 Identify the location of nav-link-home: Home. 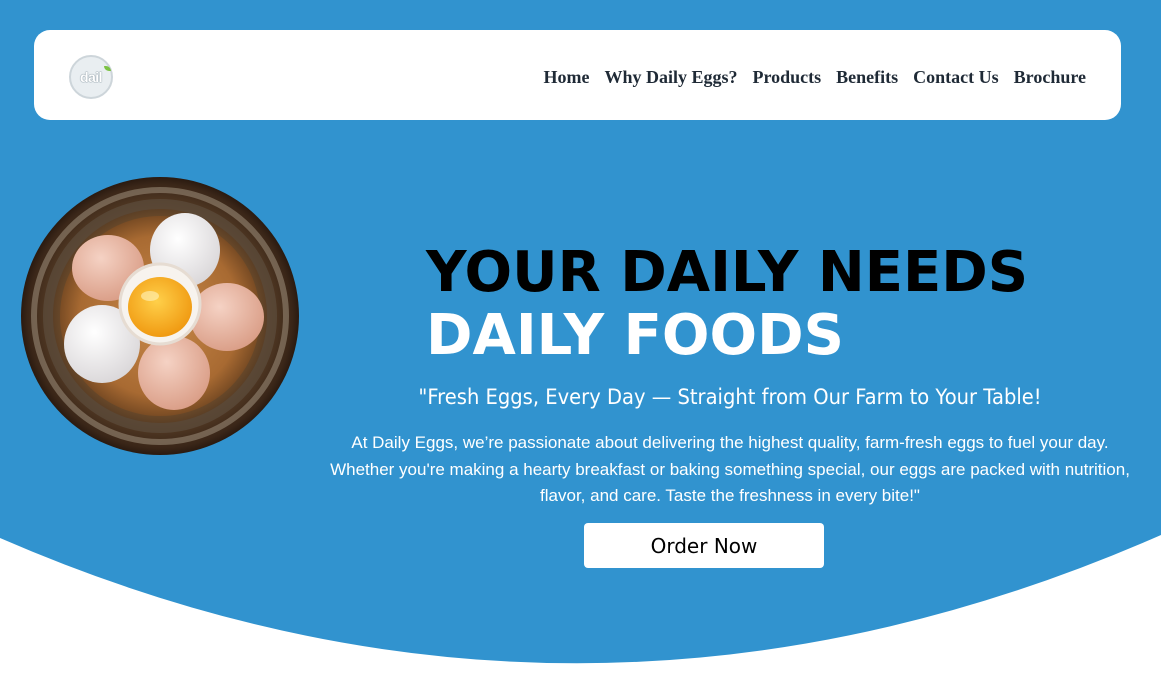
(566, 77).